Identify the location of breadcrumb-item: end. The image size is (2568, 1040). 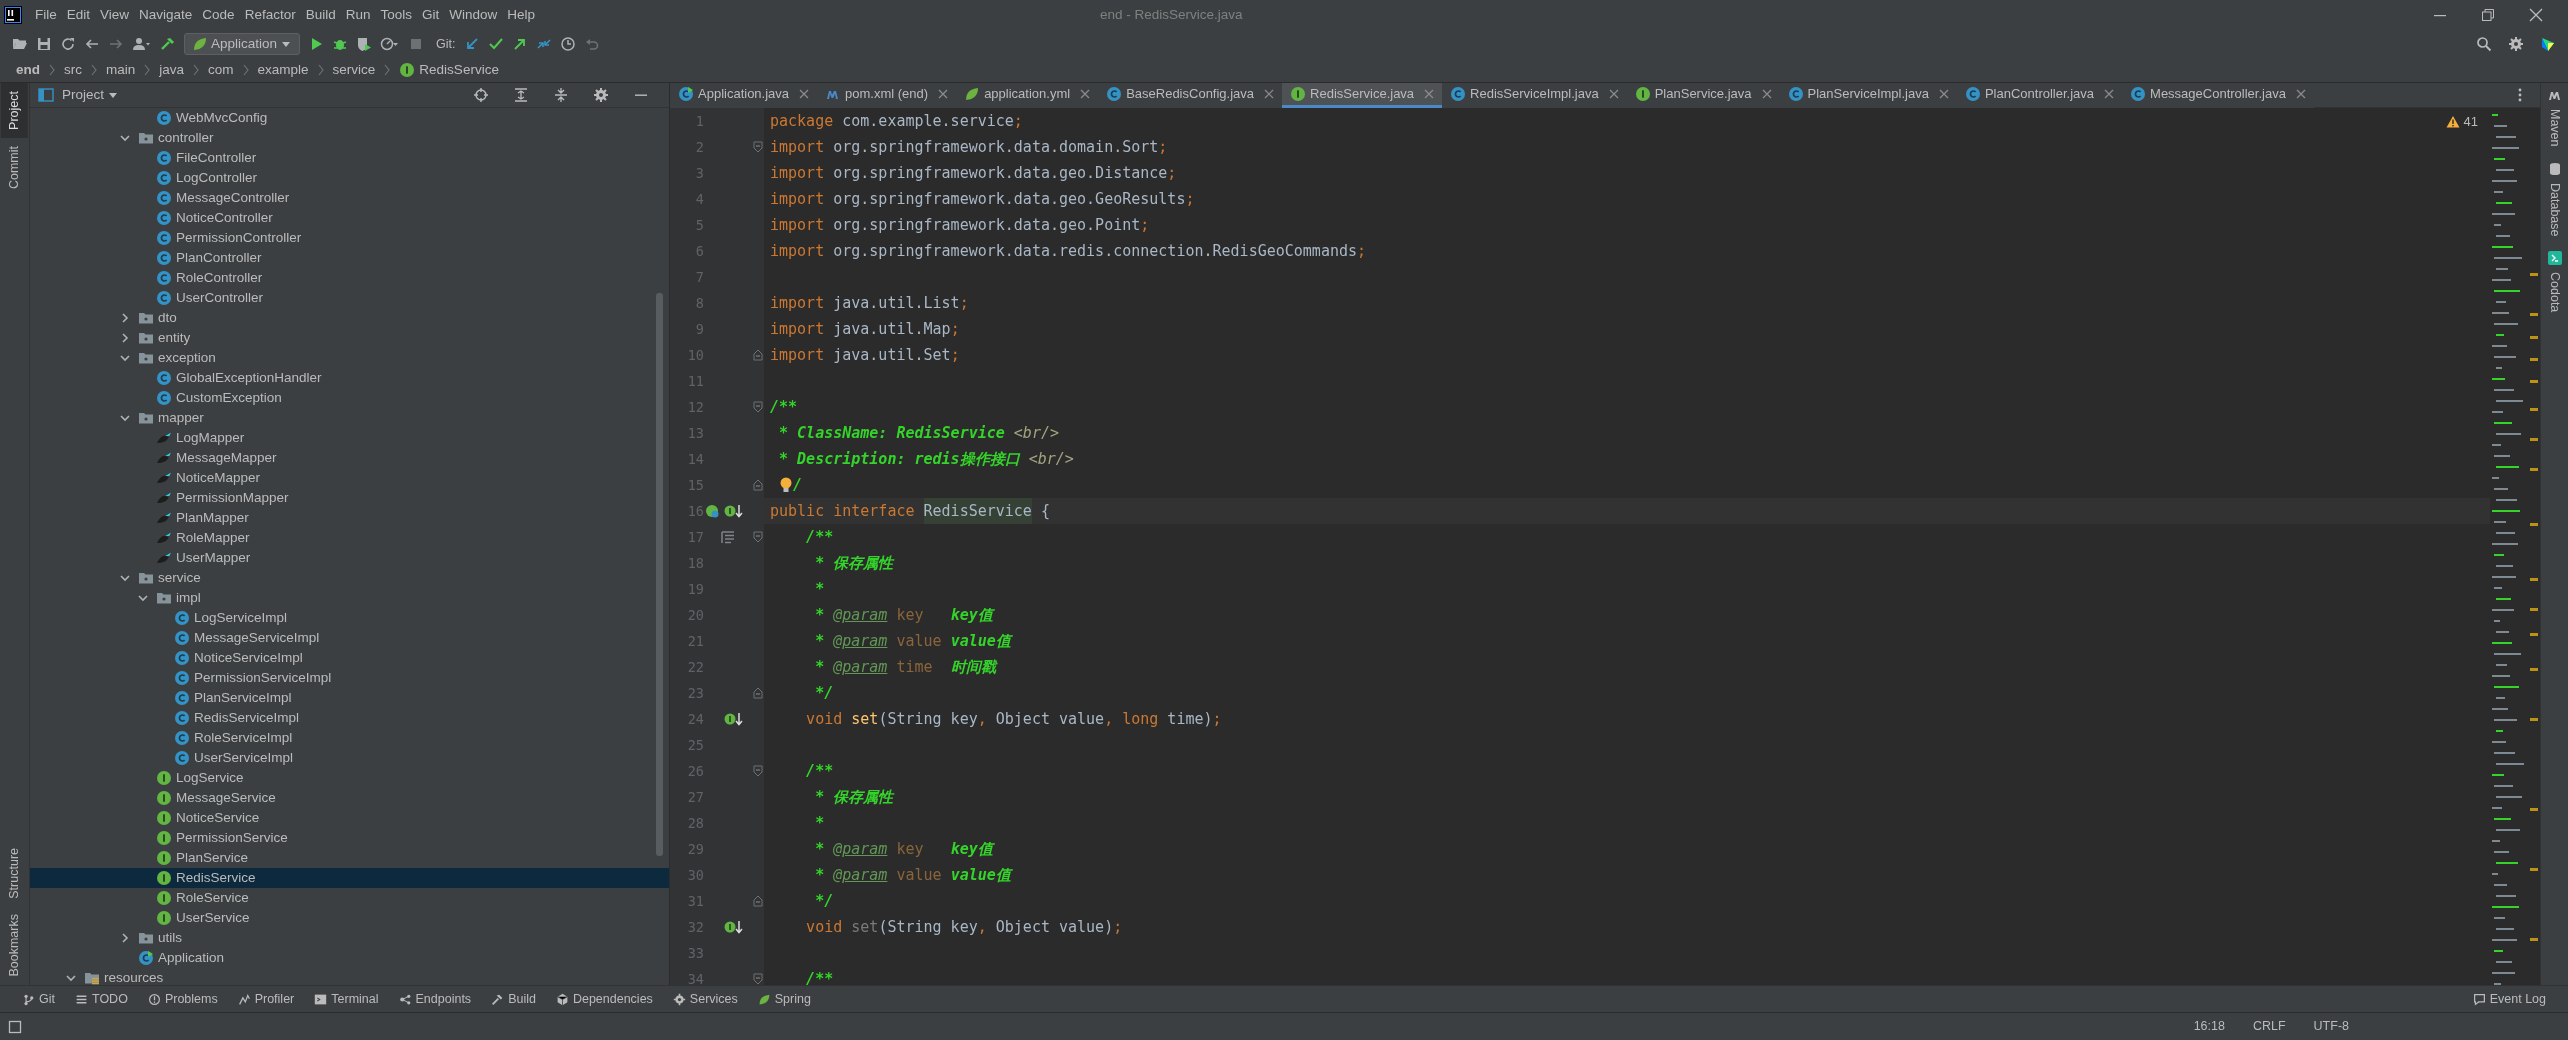
(28, 70).